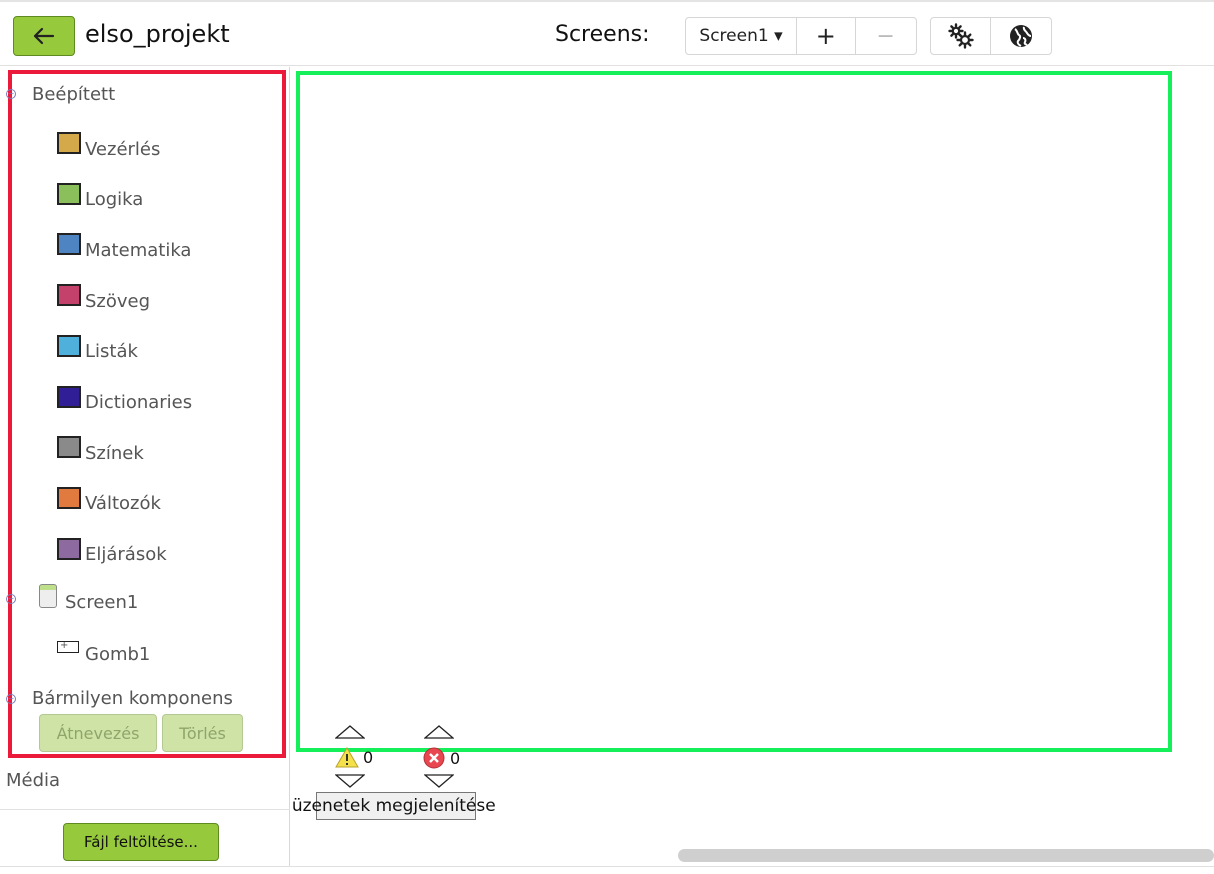 The height and width of the screenshot is (874, 1214). What do you see at coordinates (118, 654) in the screenshot?
I see `button1-label: Gomb1` at bounding box center [118, 654].